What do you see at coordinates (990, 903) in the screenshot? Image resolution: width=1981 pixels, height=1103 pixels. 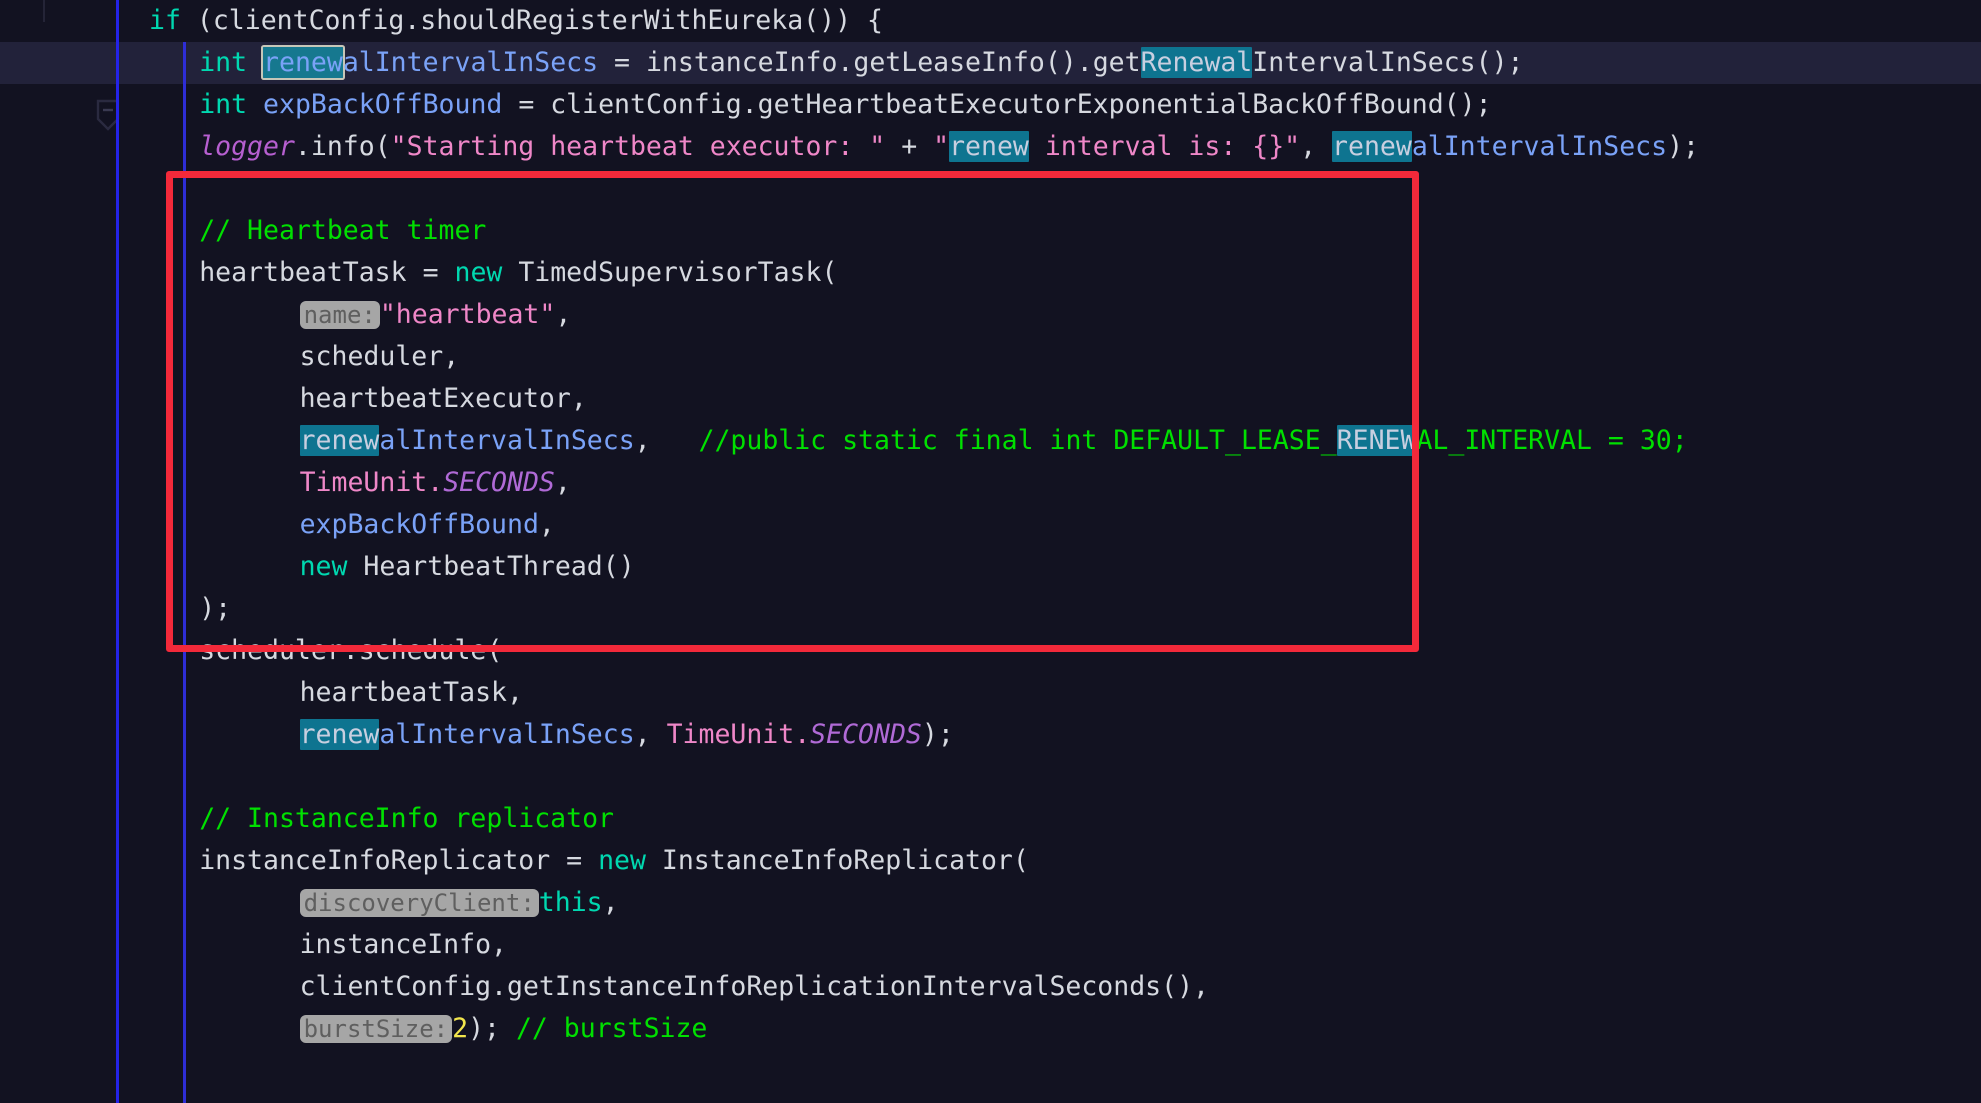 I see `code-line: discoveryClient: this,` at bounding box center [990, 903].